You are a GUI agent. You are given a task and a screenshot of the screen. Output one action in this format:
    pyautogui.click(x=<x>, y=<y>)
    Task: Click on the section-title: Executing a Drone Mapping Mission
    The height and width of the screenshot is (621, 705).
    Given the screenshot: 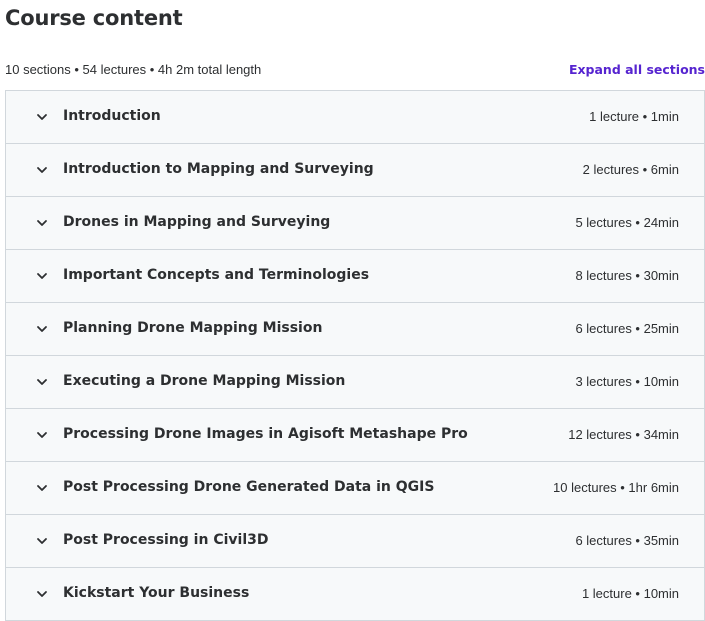 What is the action you would take?
    pyautogui.click(x=204, y=381)
    